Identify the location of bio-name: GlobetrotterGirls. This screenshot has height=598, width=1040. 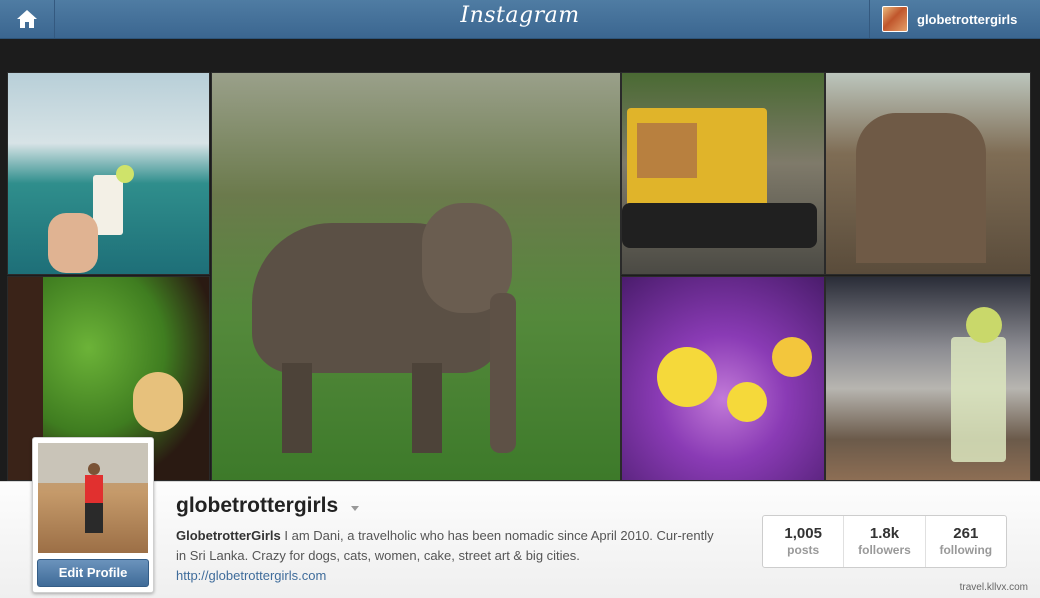
(228, 535).